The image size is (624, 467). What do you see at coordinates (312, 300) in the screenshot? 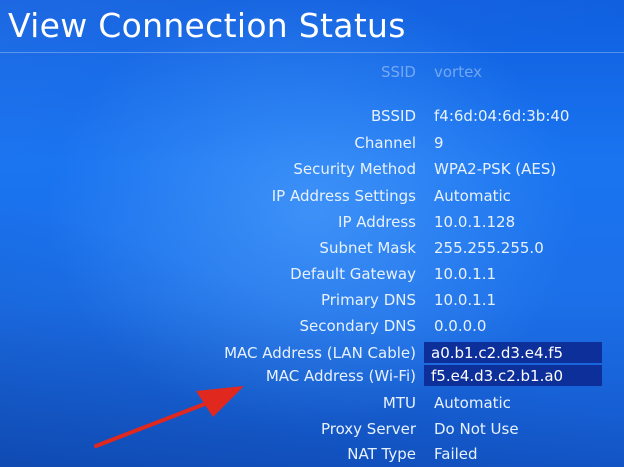
I see `status-row-primary-dns: Primary DNS 10.0.1.1` at bounding box center [312, 300].